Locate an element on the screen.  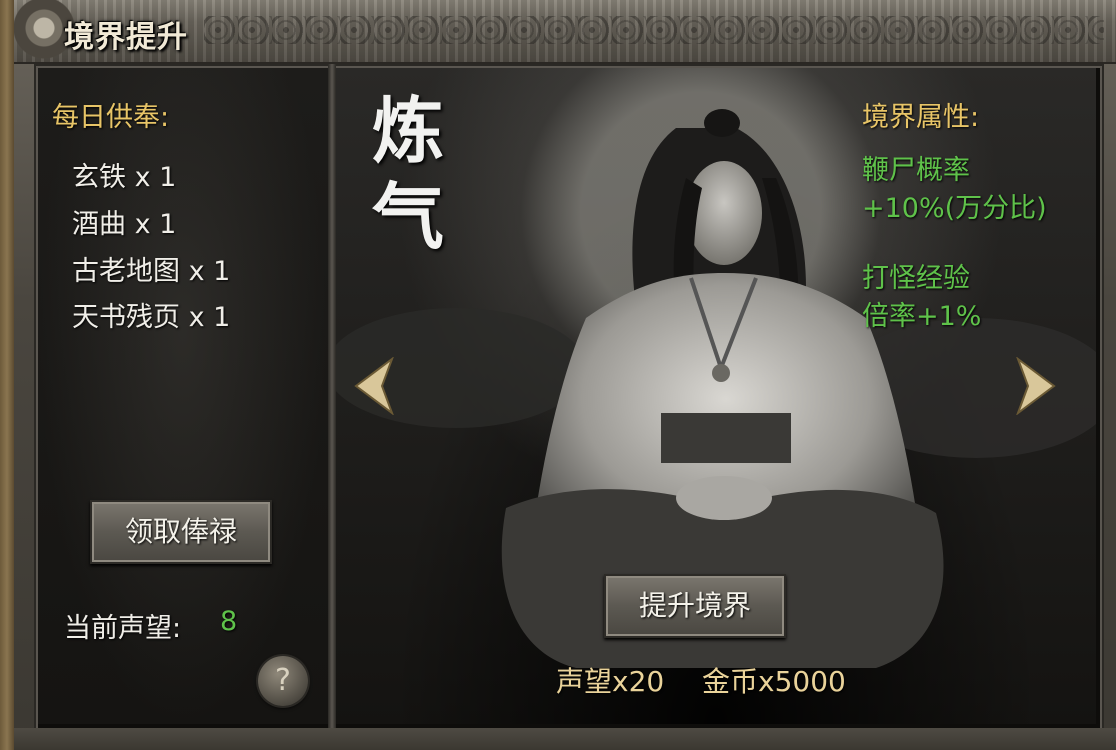
prestige-label: 当前声望: is located at coordinates (123, 628).